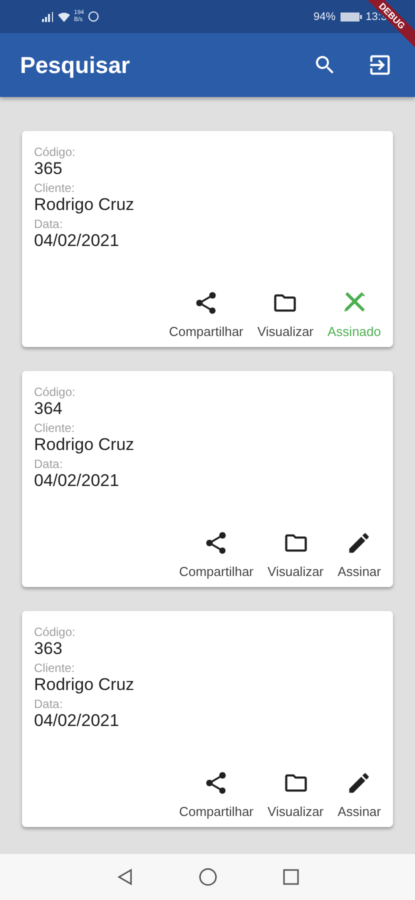  What do you see at coordinates (49, 169) in the screenshot?
I see `field-value: 365` at bounding box center [49, 169].